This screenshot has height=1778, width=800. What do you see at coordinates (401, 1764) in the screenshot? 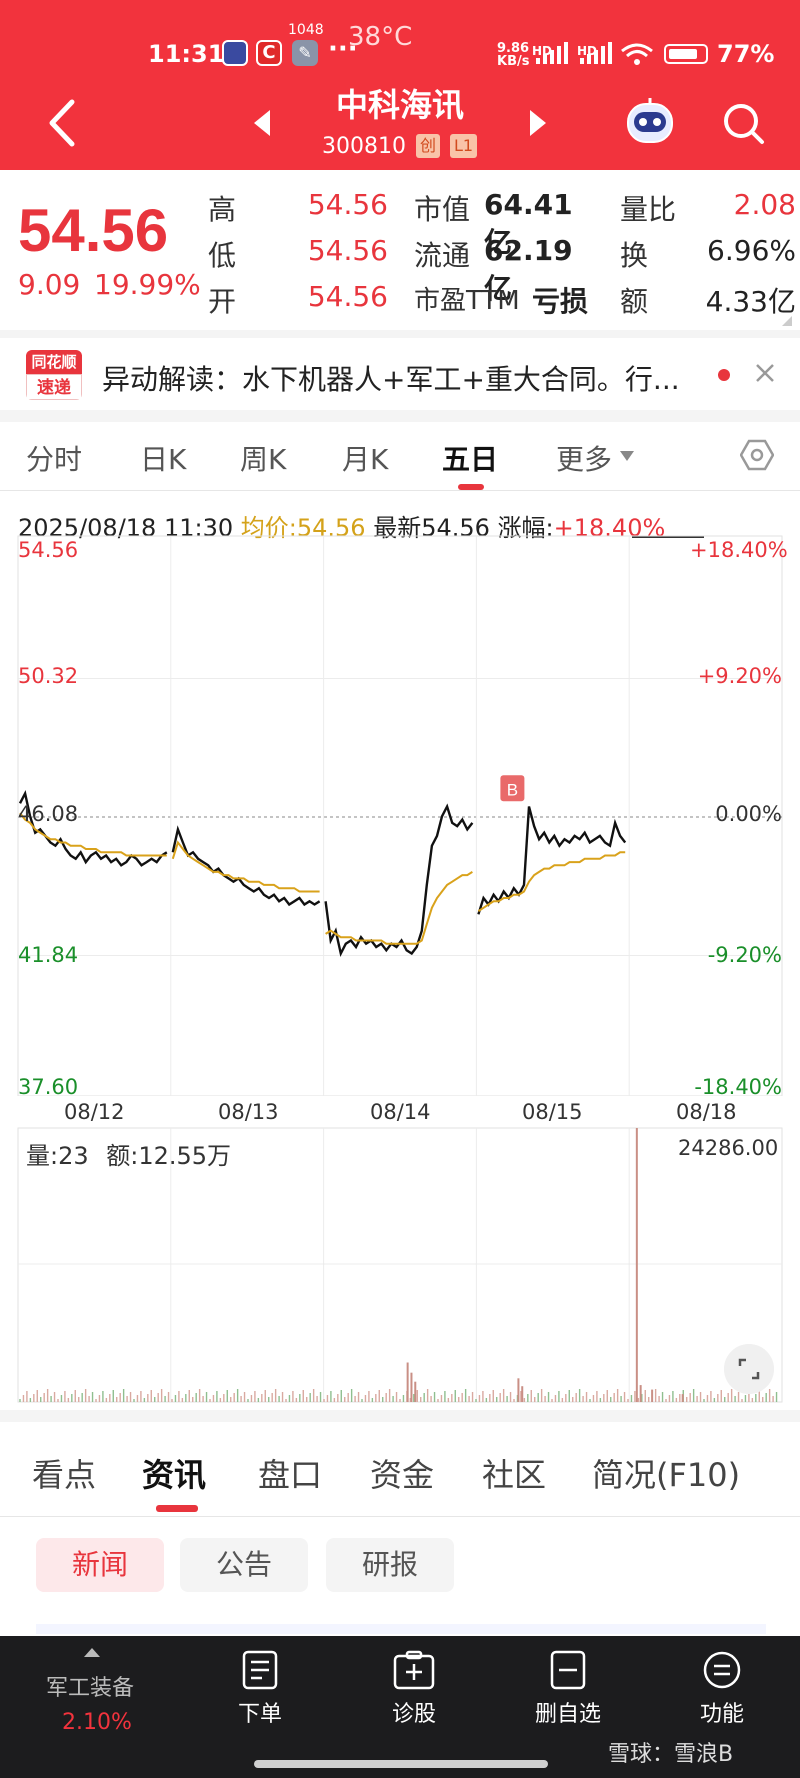
I see `home-indicator` at bounding box center [401, 1764].